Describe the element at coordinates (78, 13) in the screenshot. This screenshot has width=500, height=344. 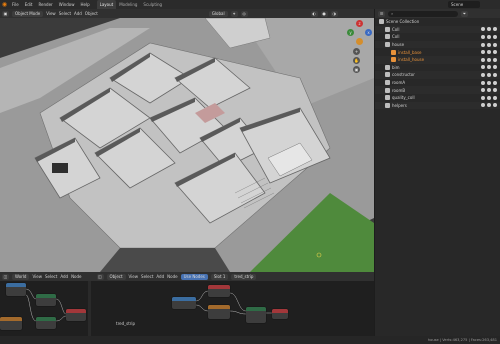
I see `menu-add: Add` at that location.